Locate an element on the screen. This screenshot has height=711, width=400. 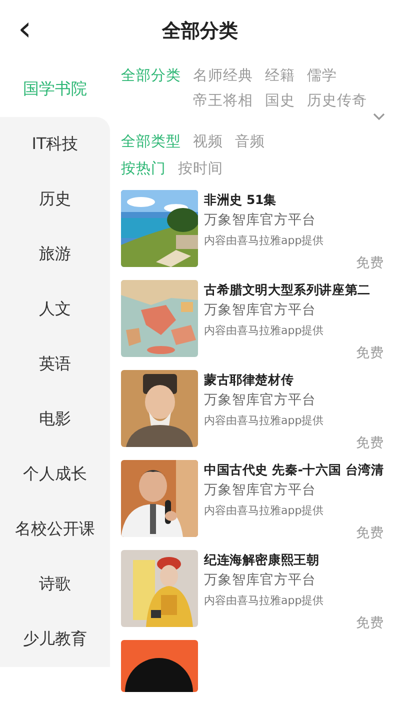
category-item: 电影 is located at coordinates (55, 419).